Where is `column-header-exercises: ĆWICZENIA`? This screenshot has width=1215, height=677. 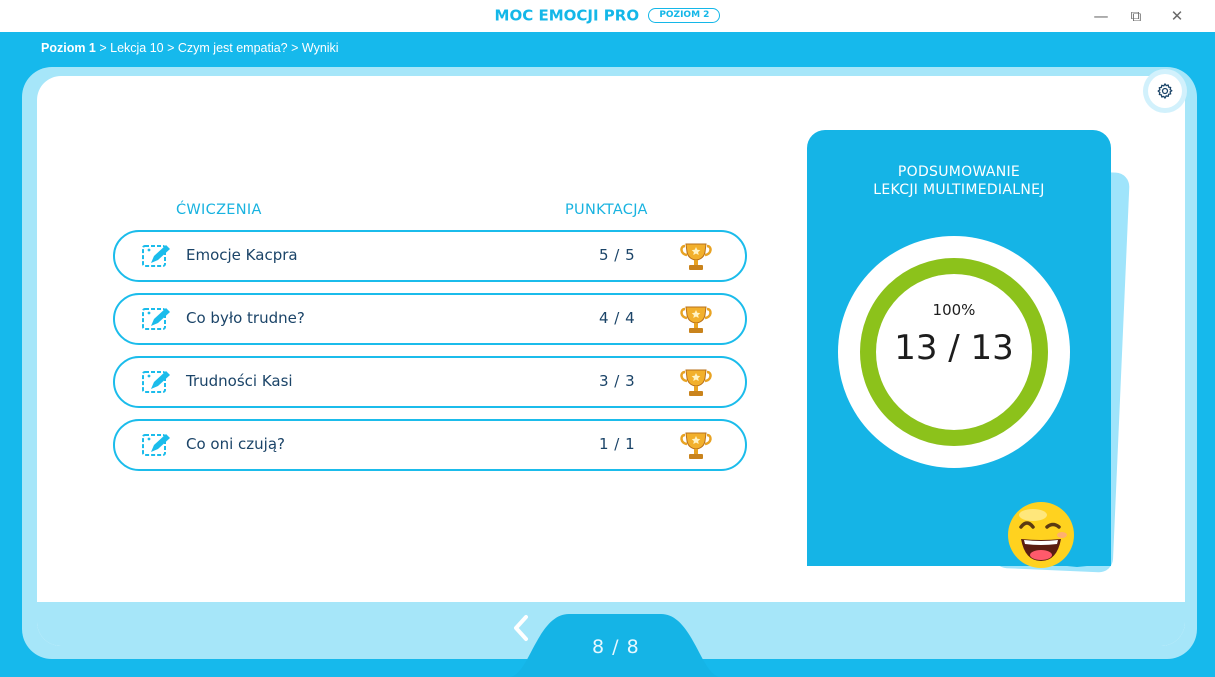
column-header-exercises: ĆWICZENIA is located at coordinates (219, 210).